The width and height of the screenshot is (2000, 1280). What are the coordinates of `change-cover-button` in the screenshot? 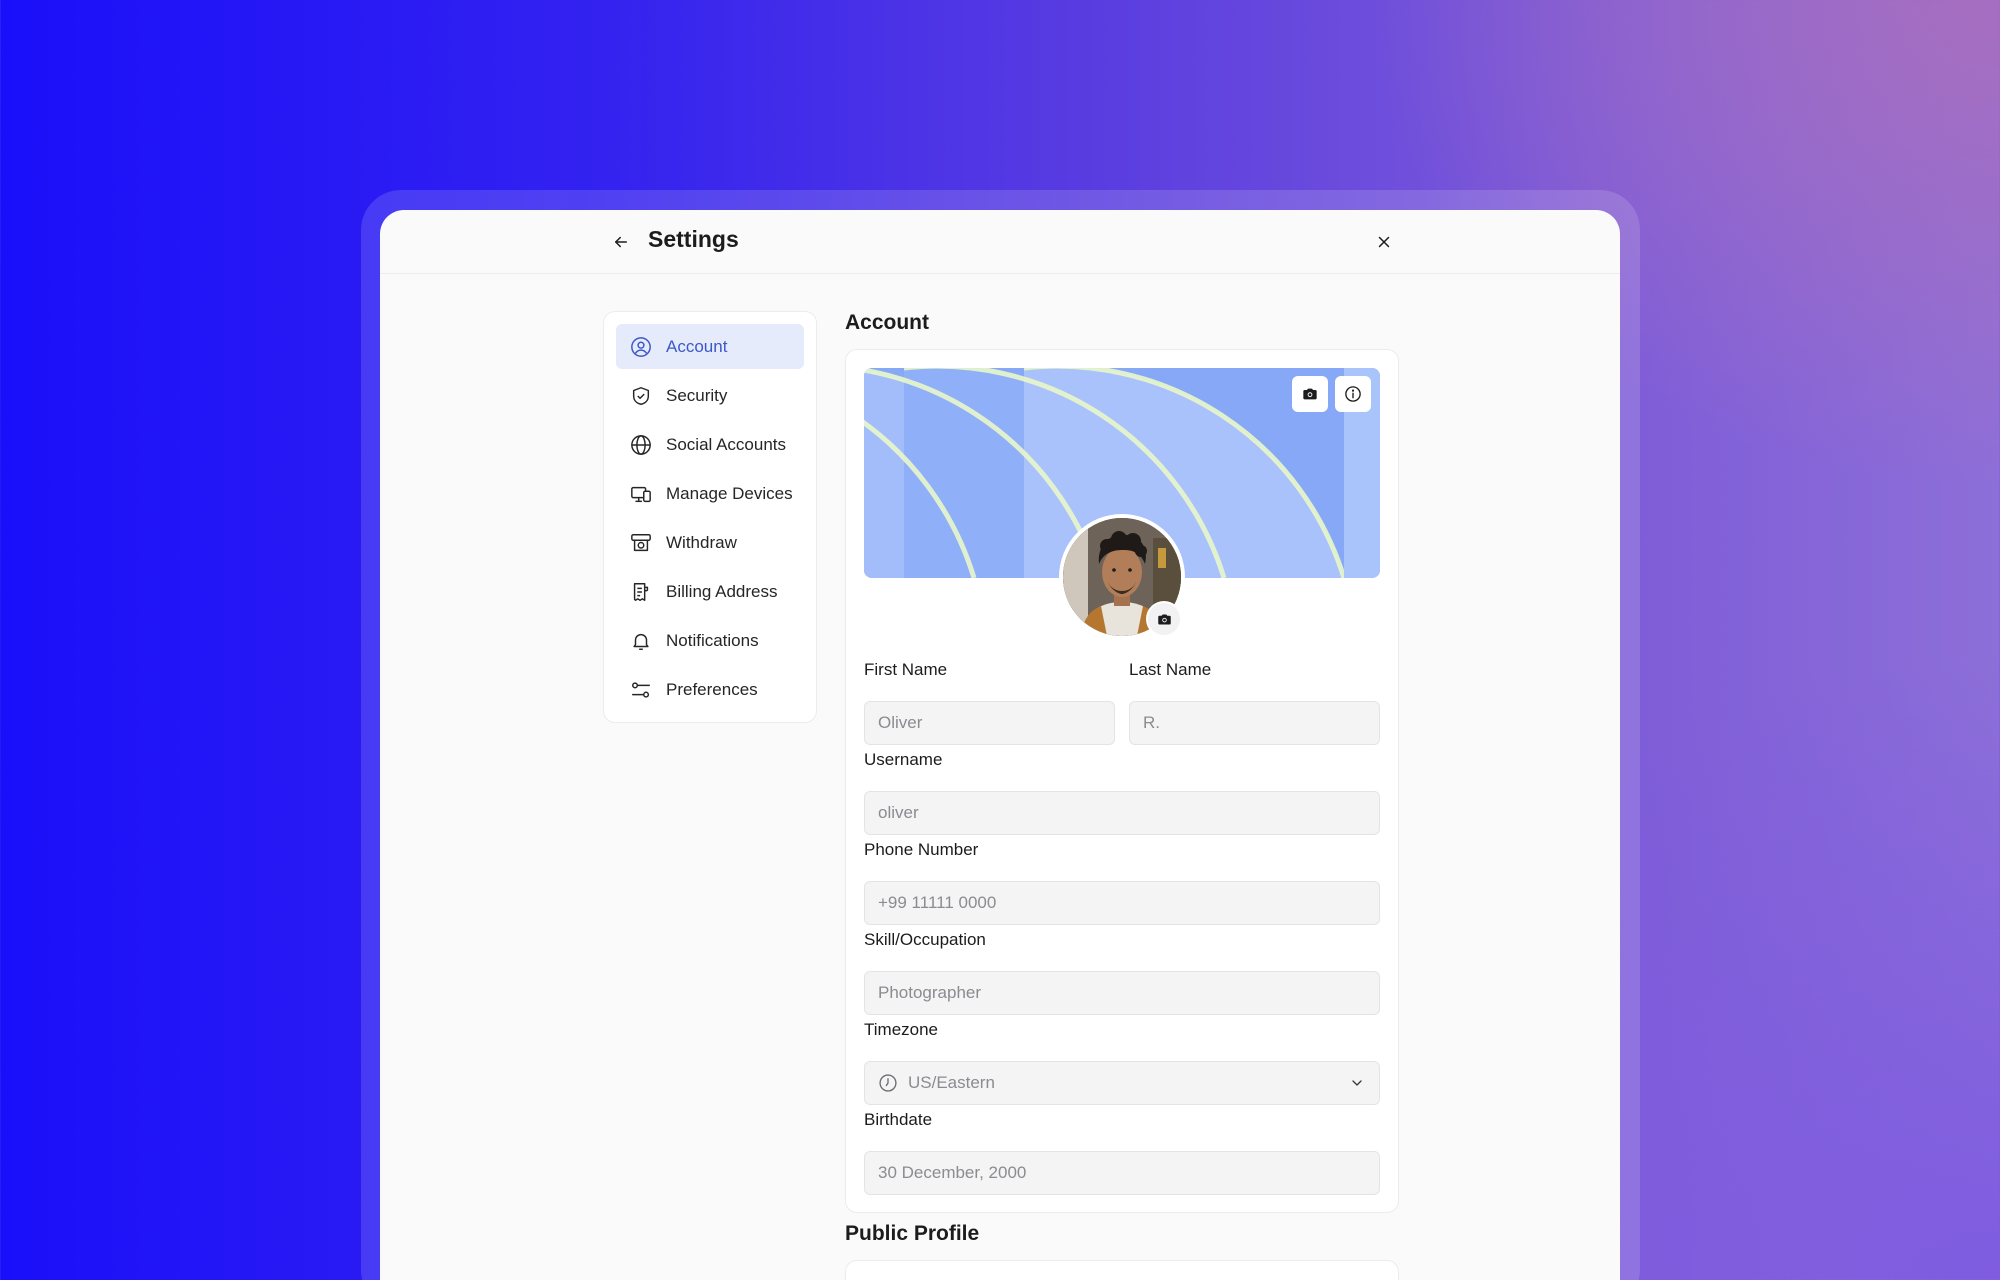 It's located at (1310, 394).